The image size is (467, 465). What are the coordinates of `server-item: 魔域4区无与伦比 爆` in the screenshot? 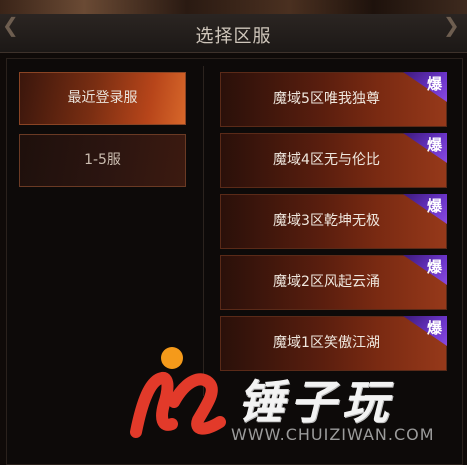 It's located at (333, 160).